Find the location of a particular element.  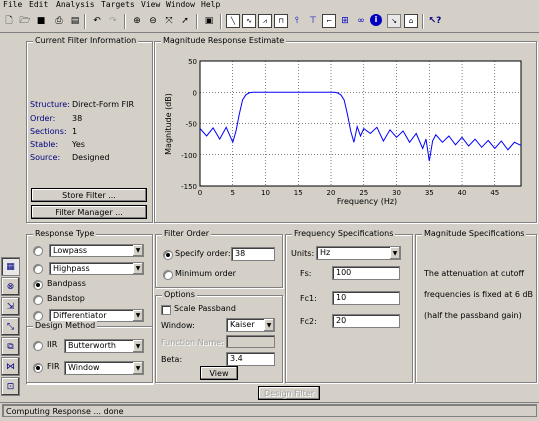

undo-icon: ↶ is located at coordinates (97, 21).